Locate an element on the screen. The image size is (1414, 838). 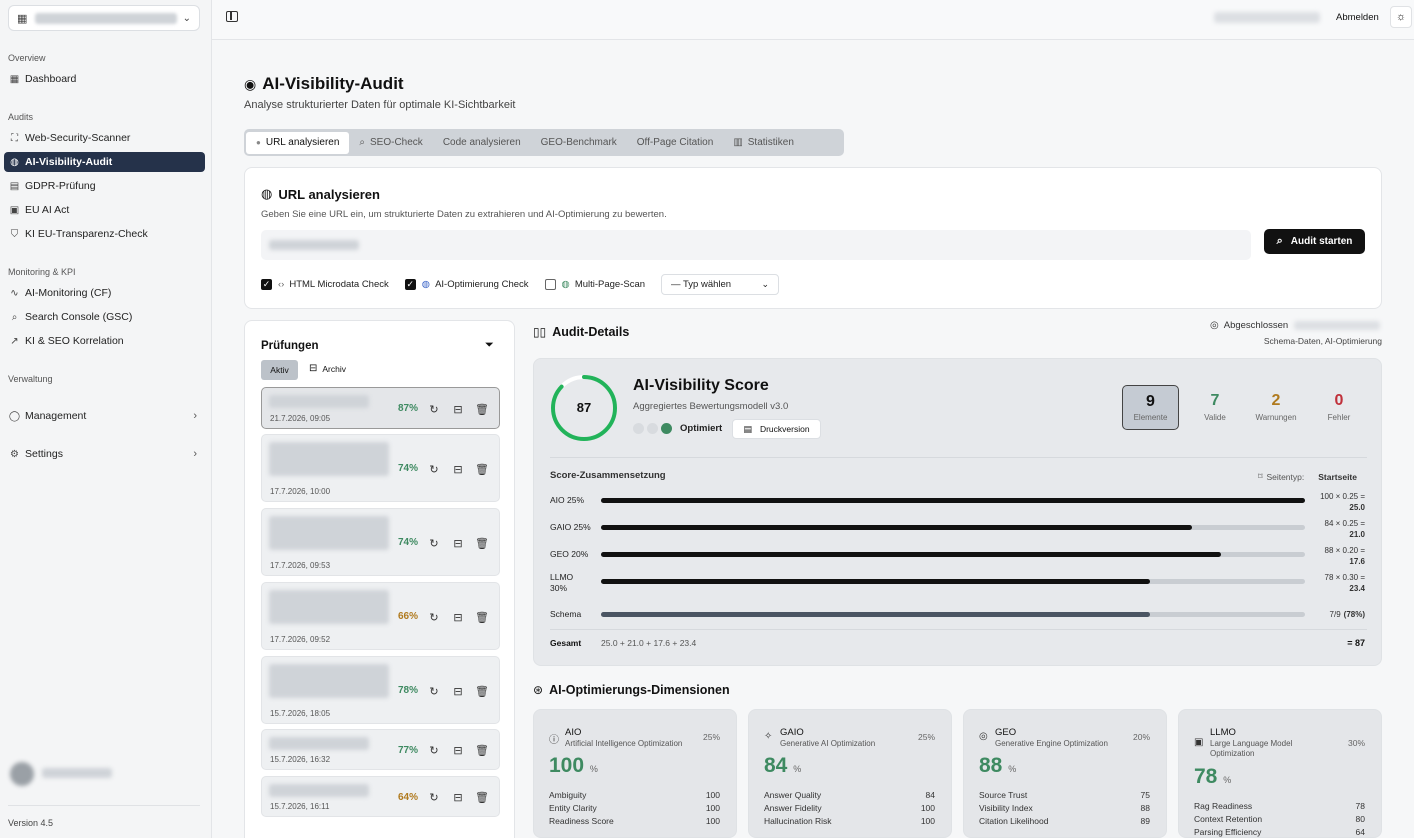
html-microdata-checkbox: ✓ is located at coordinates (266, 284).